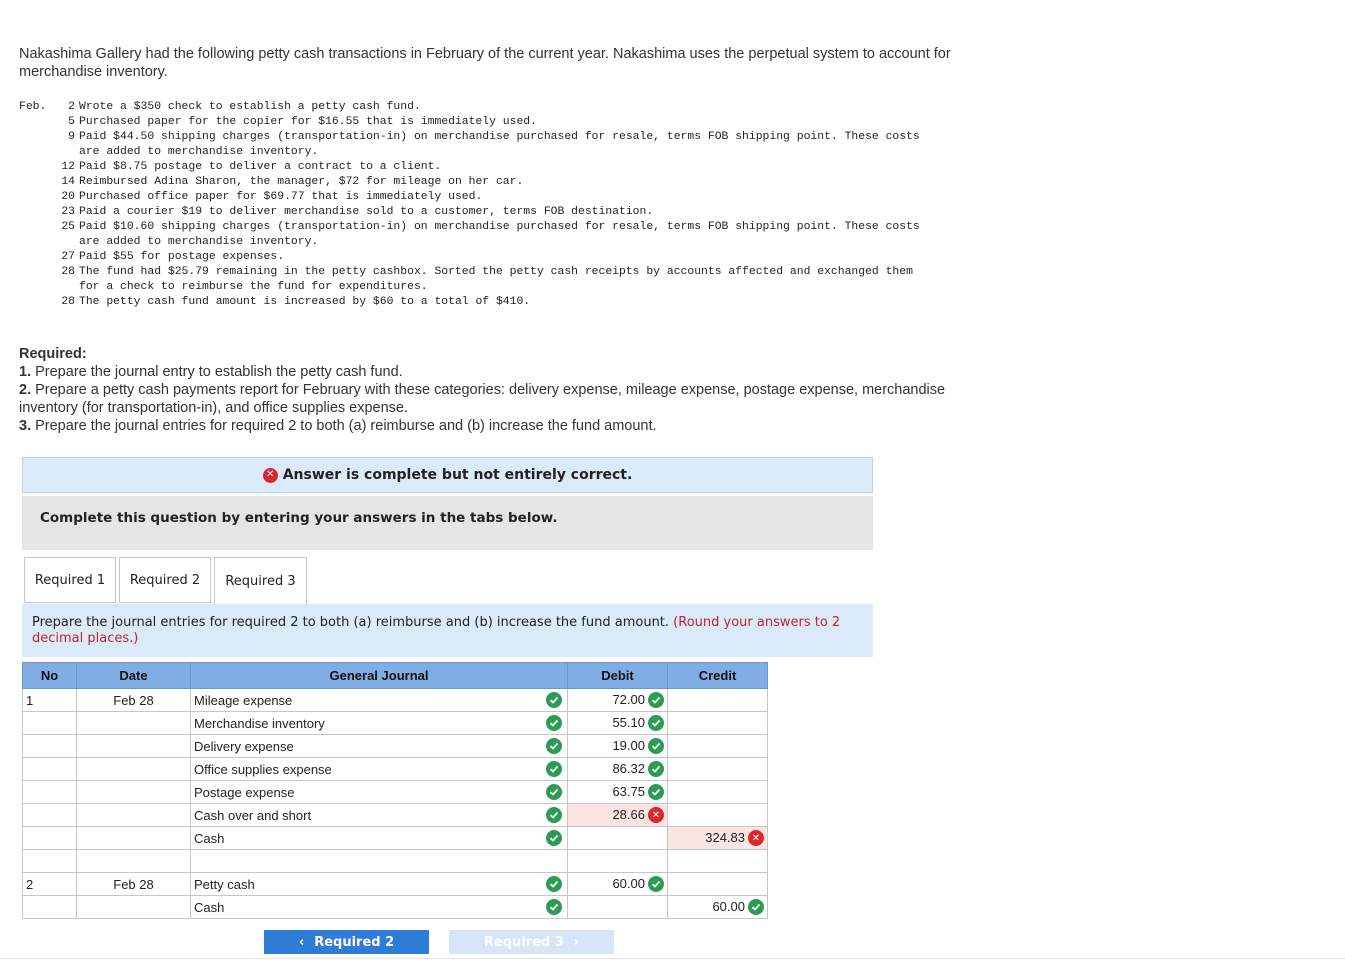 The width and height of the screenshot is (1345, 973). I want to click on debit-cell: 19.00, so click(617, 746).